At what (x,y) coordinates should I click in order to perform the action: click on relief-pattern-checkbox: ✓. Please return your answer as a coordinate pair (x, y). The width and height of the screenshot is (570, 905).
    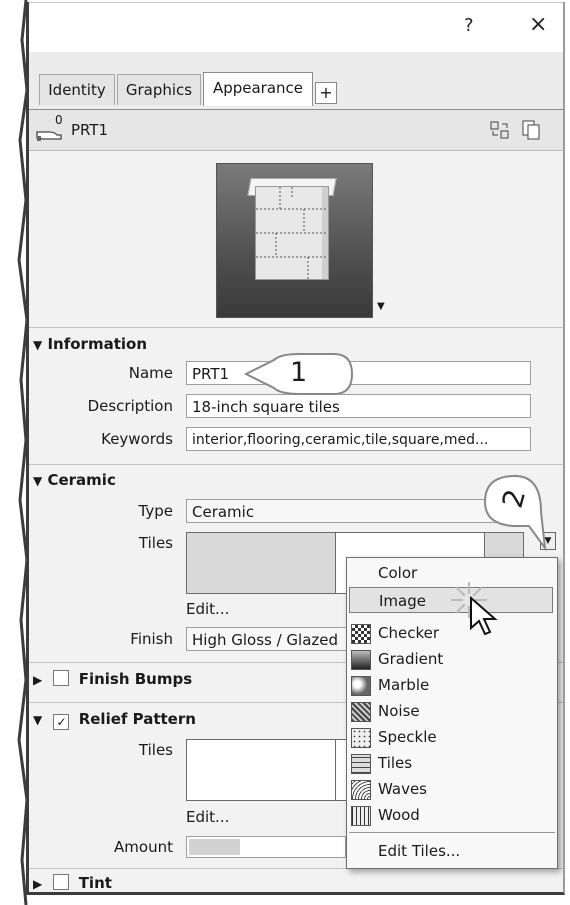
    Looking at the image, I should click on (61, 722).